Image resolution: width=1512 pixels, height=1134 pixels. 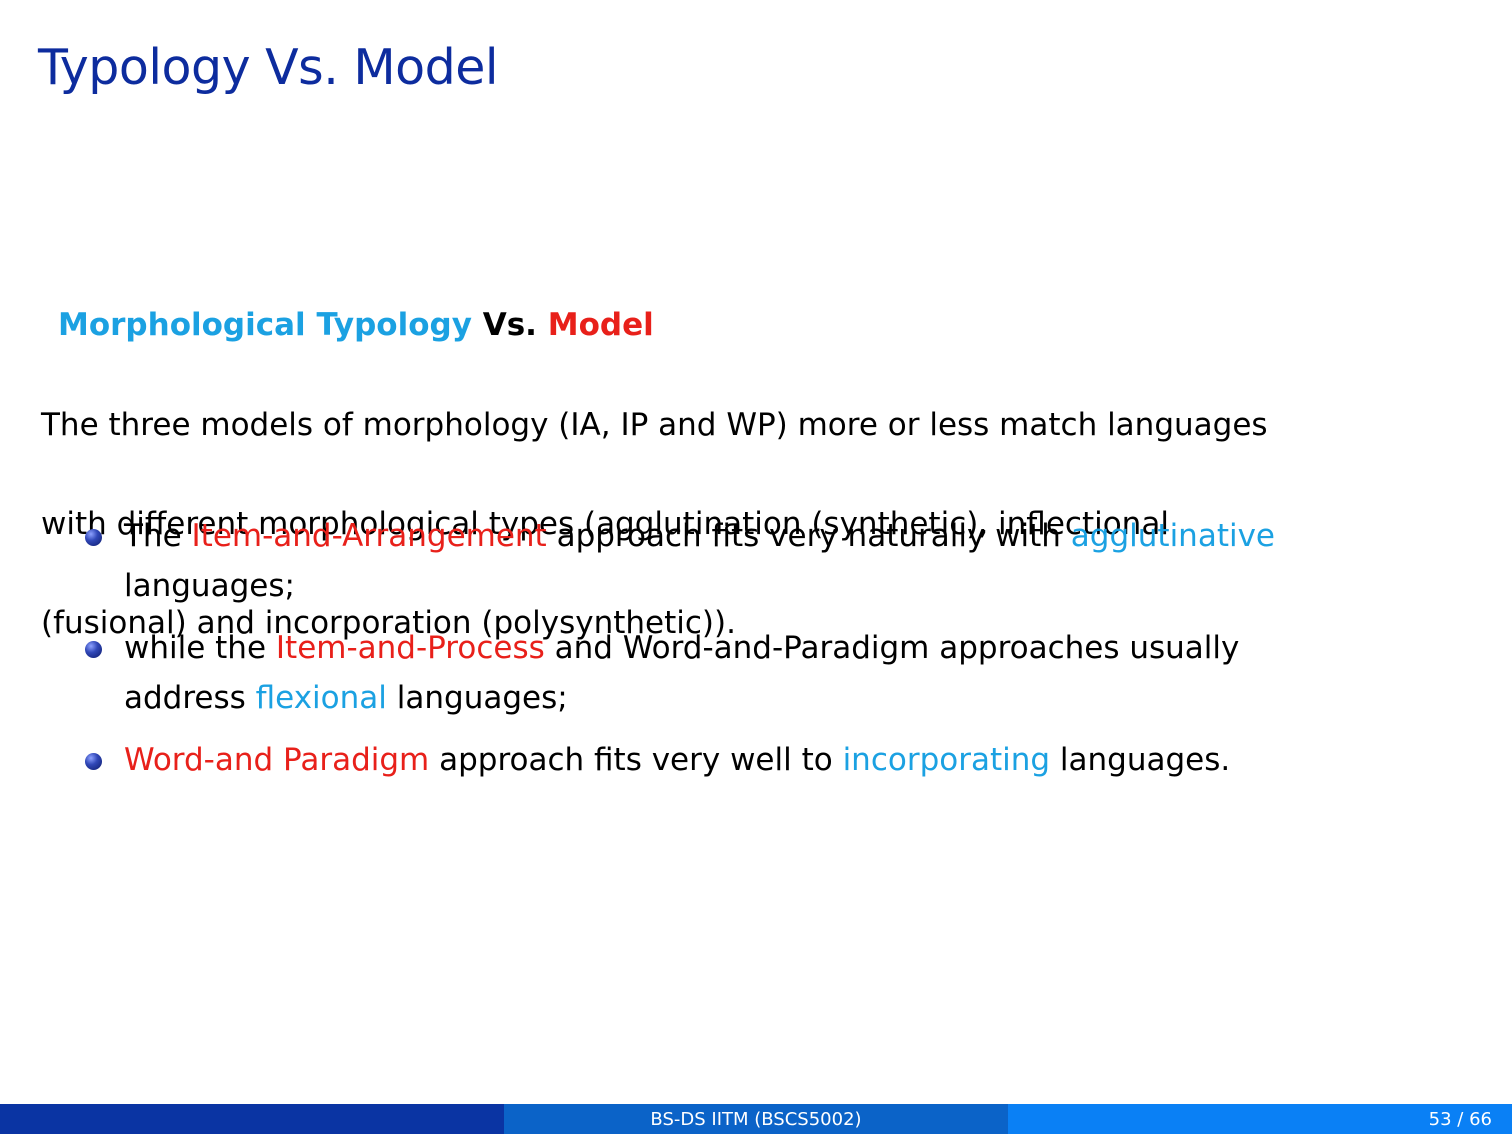 I want to click on highlight-item-and-process: Item-and-Process, so click(x=410, y=648).